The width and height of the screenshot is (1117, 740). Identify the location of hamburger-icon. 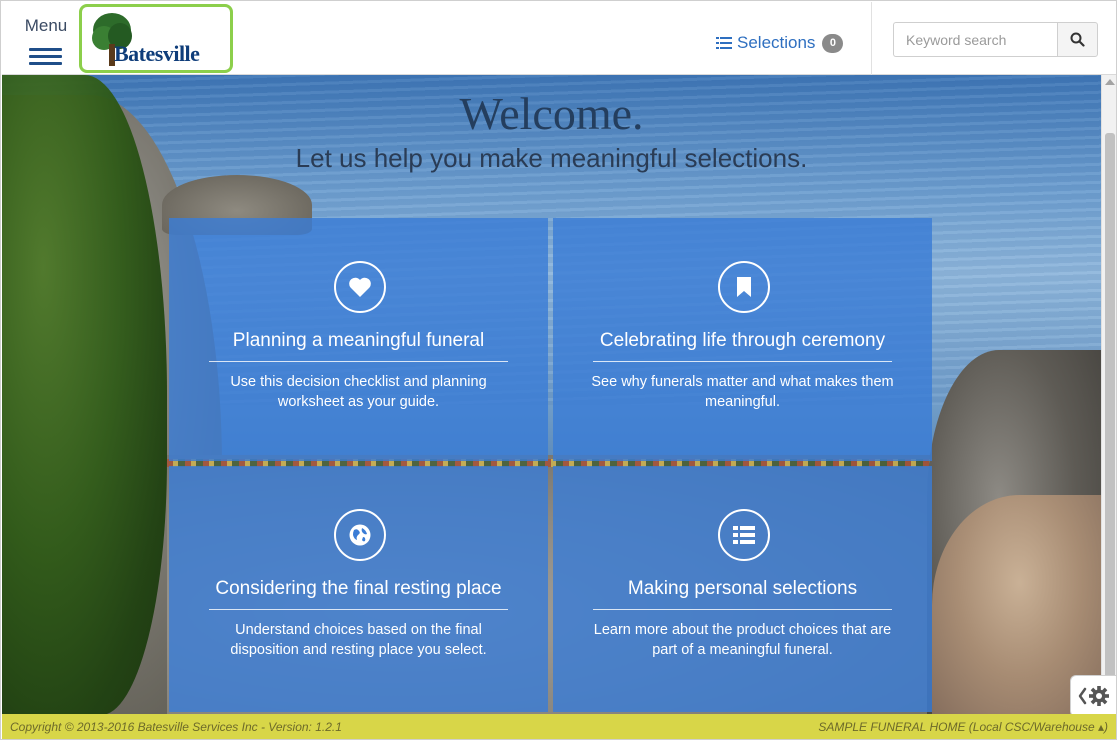
(45, 57).